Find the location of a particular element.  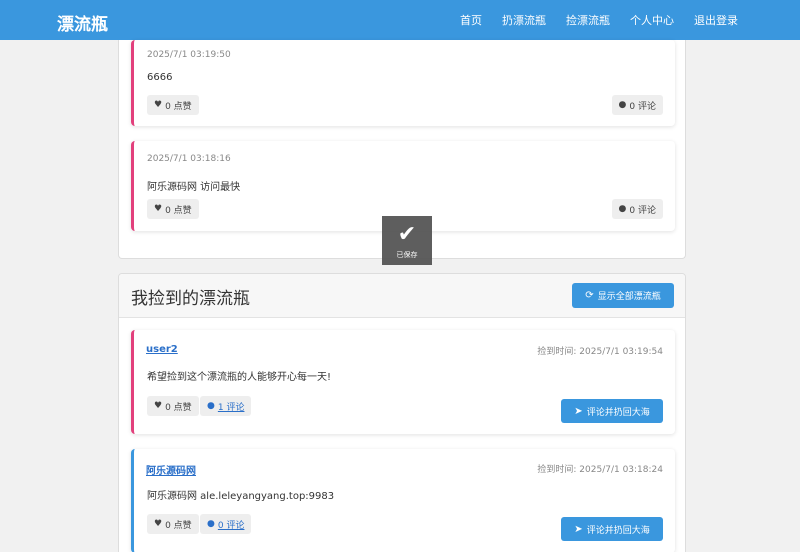

bottle-content: 6666 is located at coordinates (160, 77).